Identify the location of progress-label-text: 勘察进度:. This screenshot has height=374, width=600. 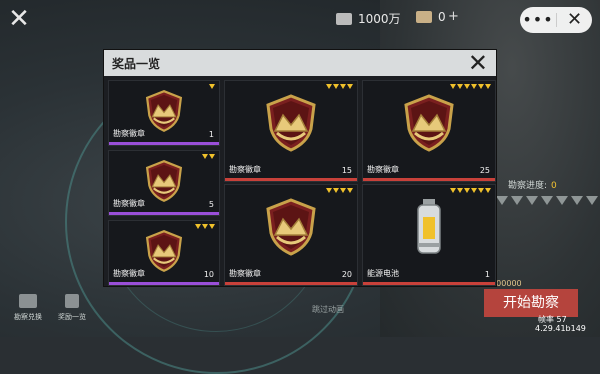
(528, 186).